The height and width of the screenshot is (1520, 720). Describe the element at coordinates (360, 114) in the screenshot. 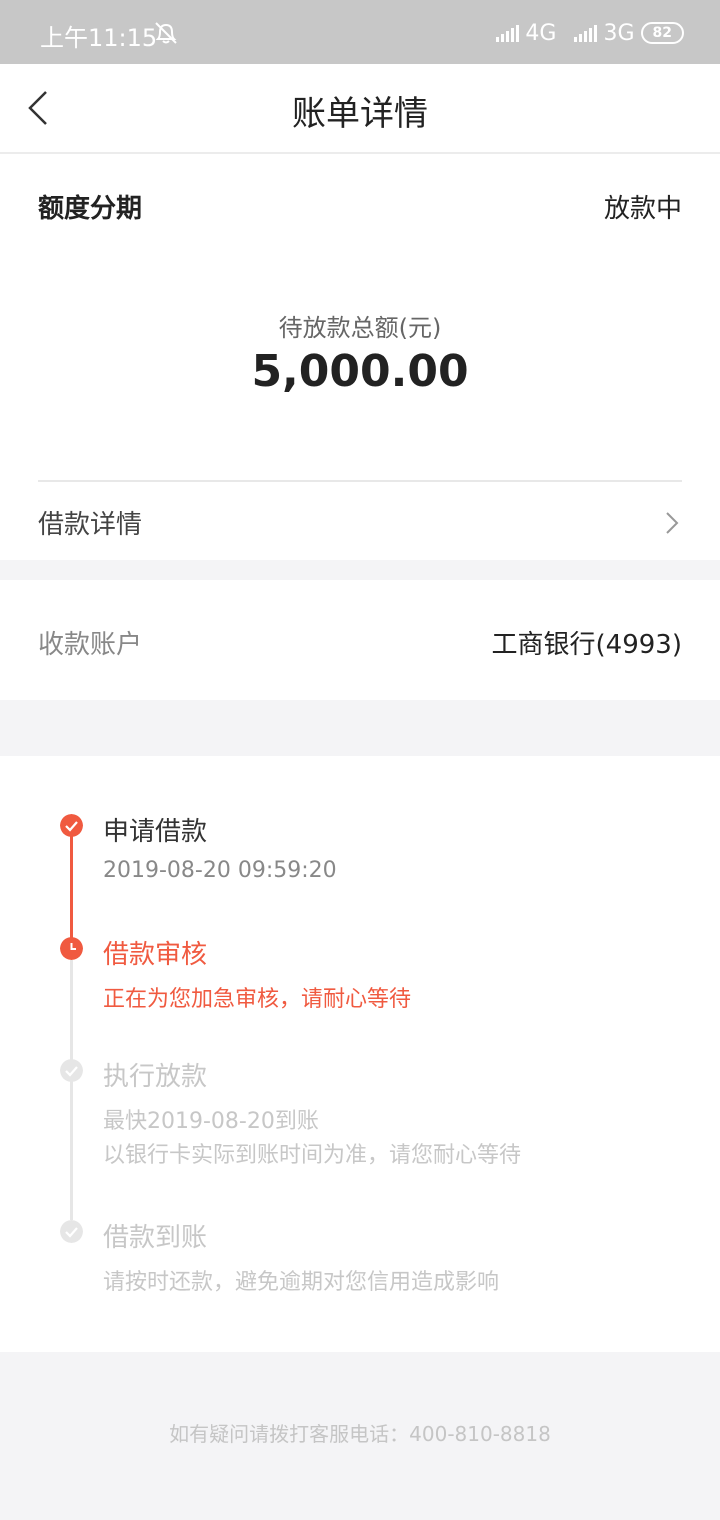

I see `page-title: 账单详情` at that location.